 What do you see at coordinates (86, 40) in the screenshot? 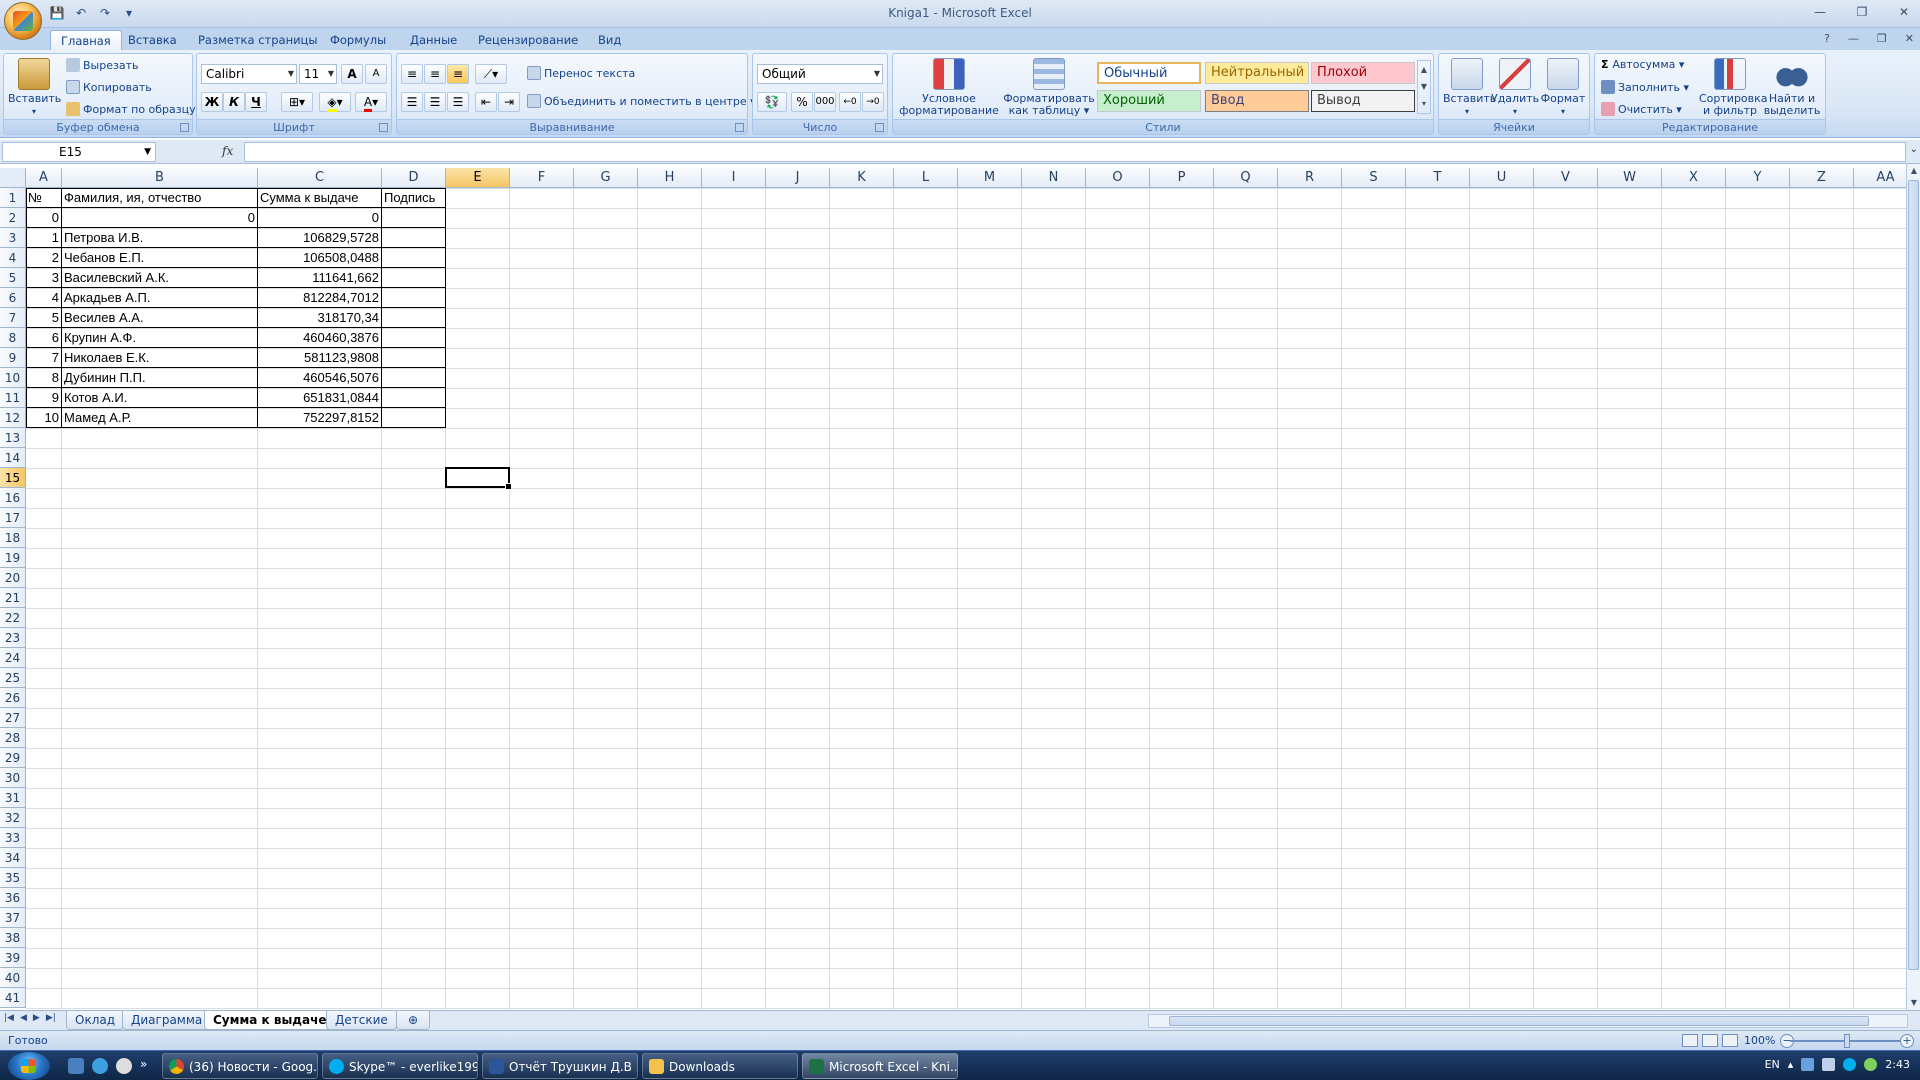
I see `tab-home: Главная` at bounding box center [86, 40].